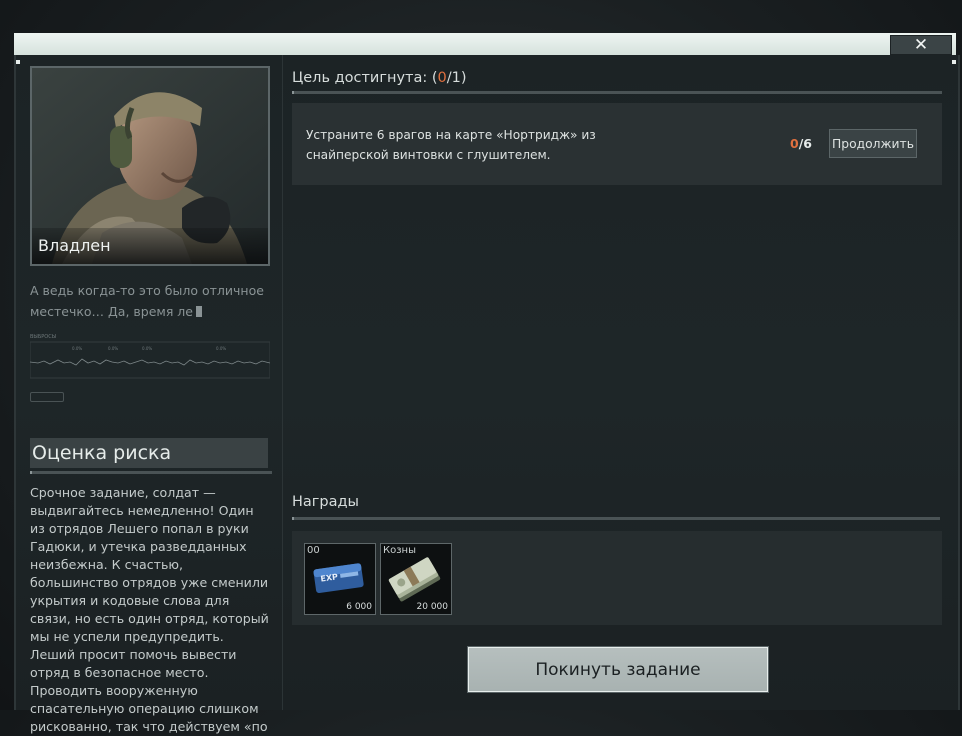 This screenshot has width=962, height=736. Describe the element at coordinates (463, 78) in the screenshot. I see `objectives-title-suffix: )` at that location.